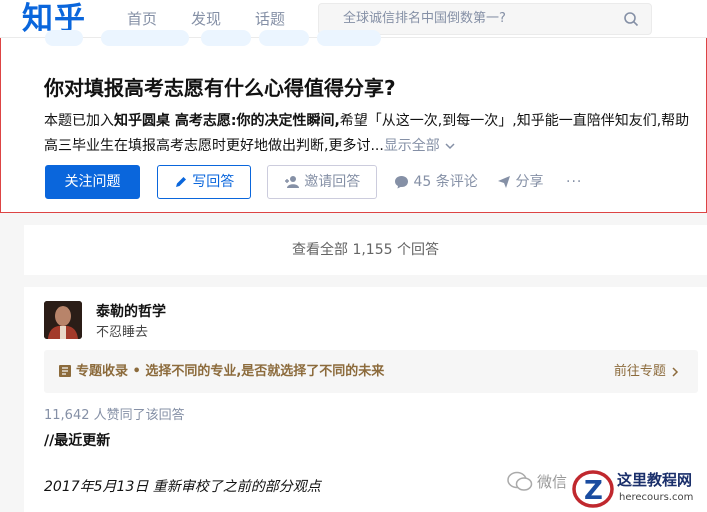 The height and width of the screenshot is (512, 707). I want to click on special-topic-text: 专题收录 • 选择不同的专业,是否就选择了不同的未来, so click(230, 371).